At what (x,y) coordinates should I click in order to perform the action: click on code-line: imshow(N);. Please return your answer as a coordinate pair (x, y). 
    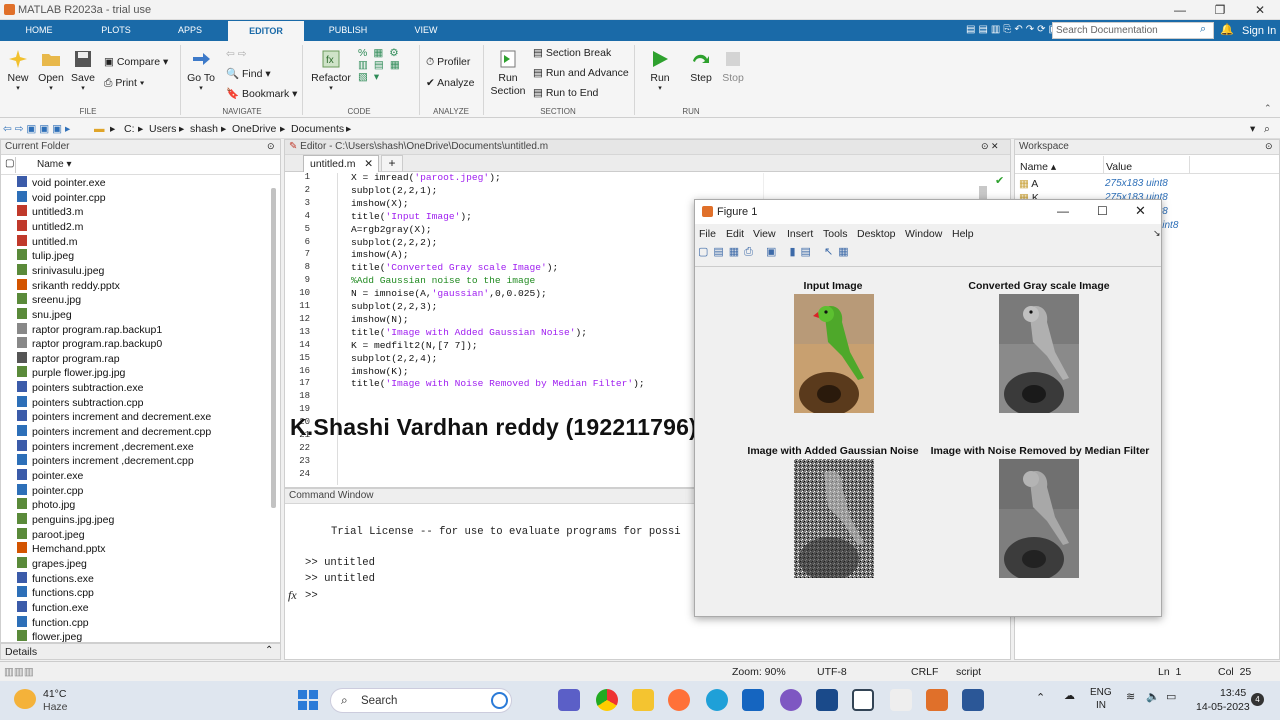
    Looking at the image, I should click on (380, 319).